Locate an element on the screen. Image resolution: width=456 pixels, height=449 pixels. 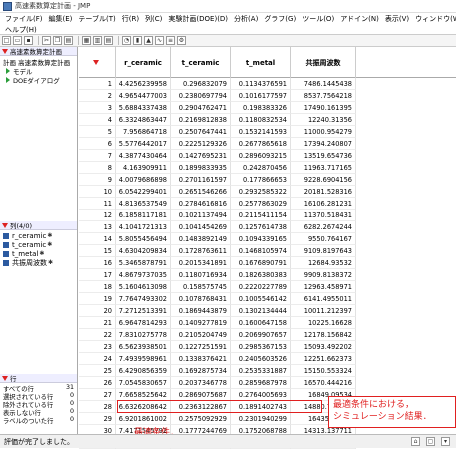
menu-item: ファイル(F) is located at coordinates (24, 19).